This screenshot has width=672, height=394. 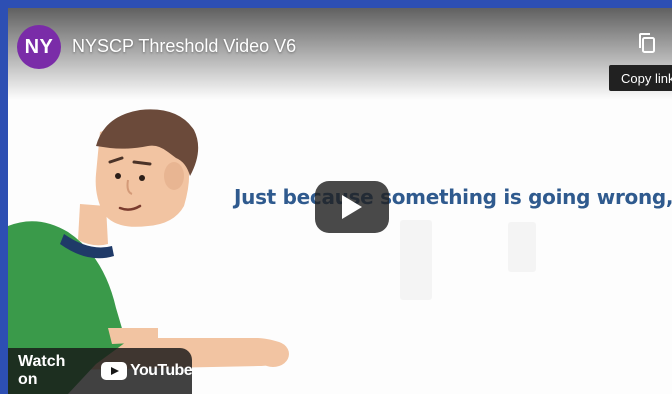 What do you see at coordinates (161, 370) in the screenshot?
I see `youtube-wordmark: YouTube` at bounding box center [161, 370].